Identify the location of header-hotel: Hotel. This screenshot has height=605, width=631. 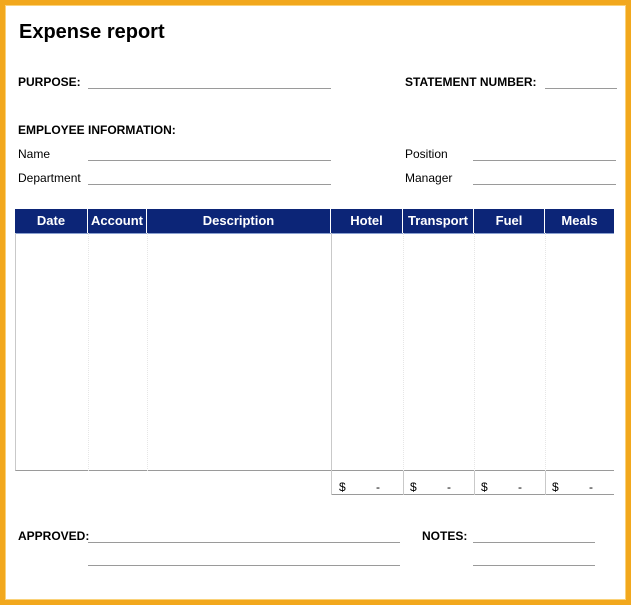
(367, 221).